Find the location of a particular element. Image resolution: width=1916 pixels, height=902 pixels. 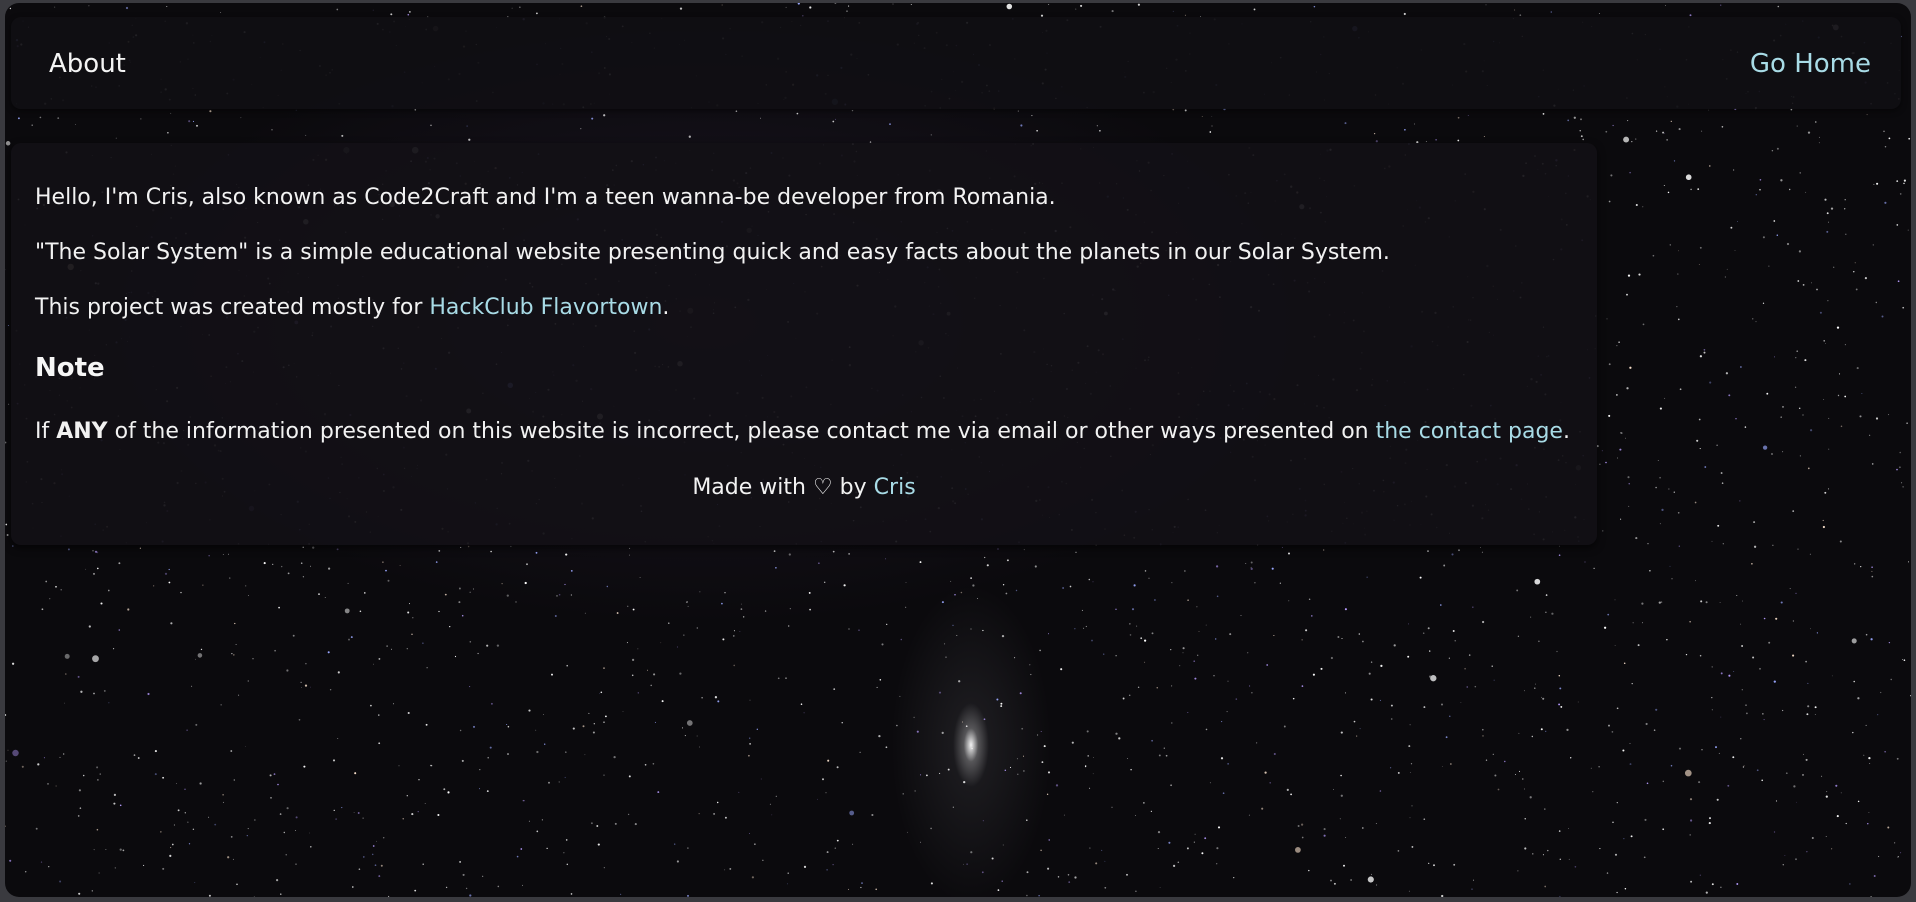

go-home-link: Go Home is located at coordinates (1810, 64).